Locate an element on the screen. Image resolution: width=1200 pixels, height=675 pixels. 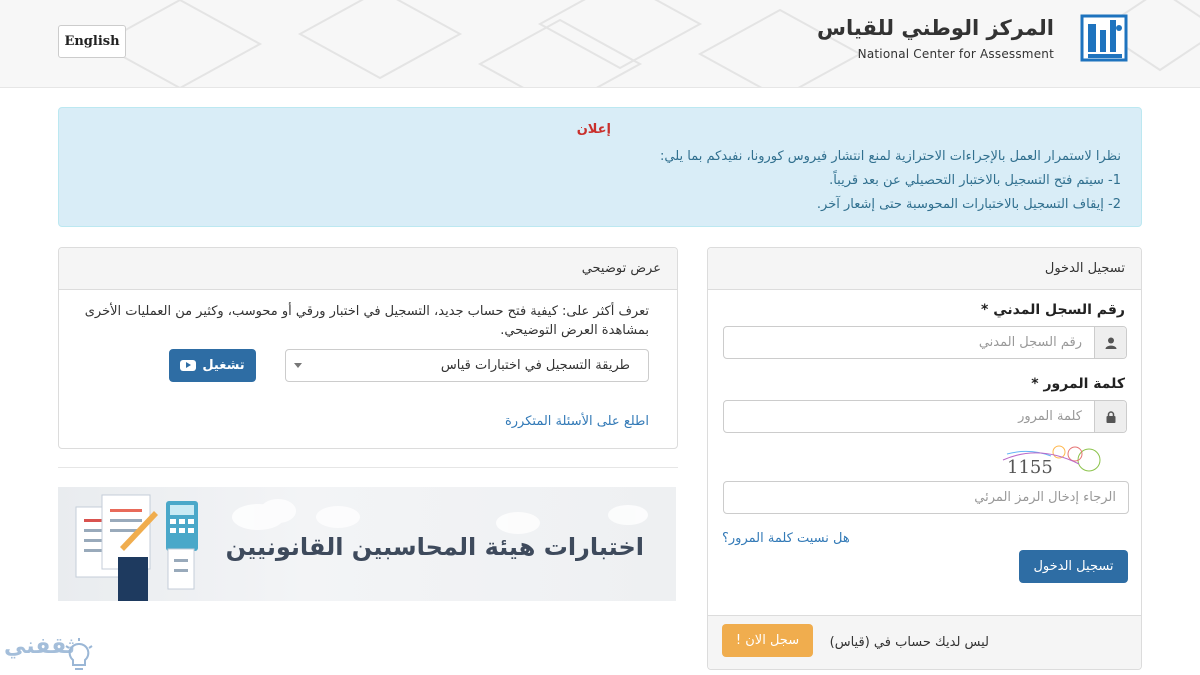
brand-name-english: National Center for Assessment is located at coordinates (955, 54).